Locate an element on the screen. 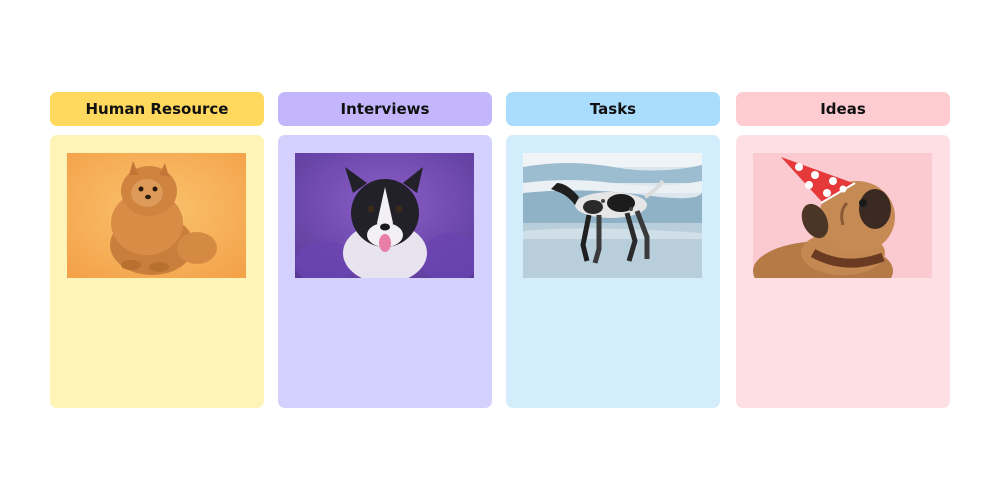 Image resolution: width=1000 pixels, height=500 pixels. column-body-human-resource is located at coordinates (157, 271).